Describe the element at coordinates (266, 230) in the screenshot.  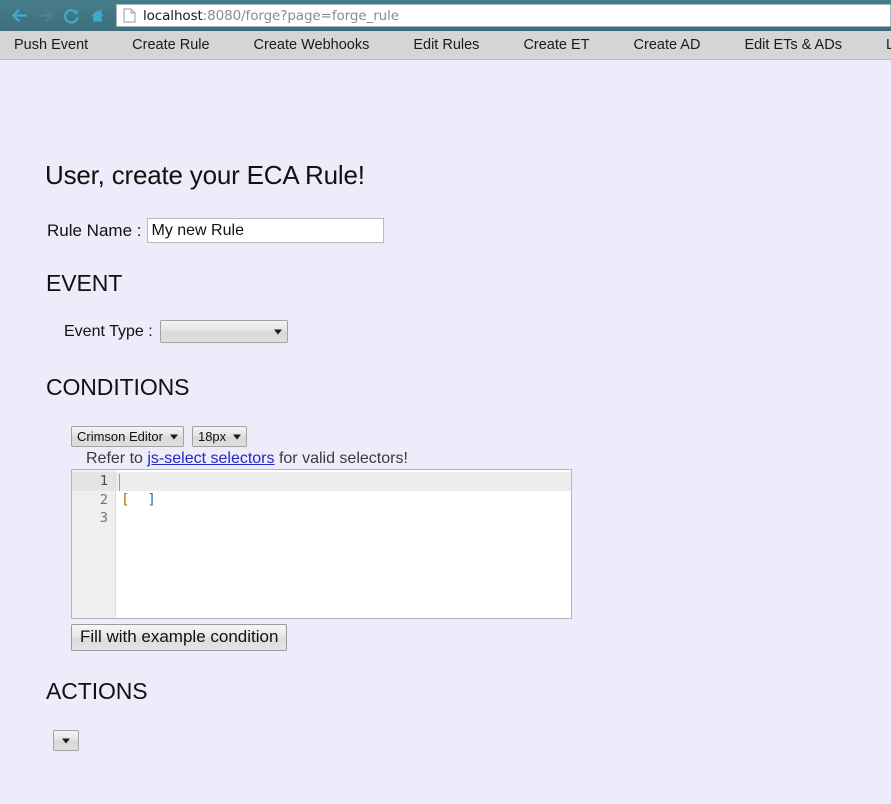
I see `rule-name-input` at that location.